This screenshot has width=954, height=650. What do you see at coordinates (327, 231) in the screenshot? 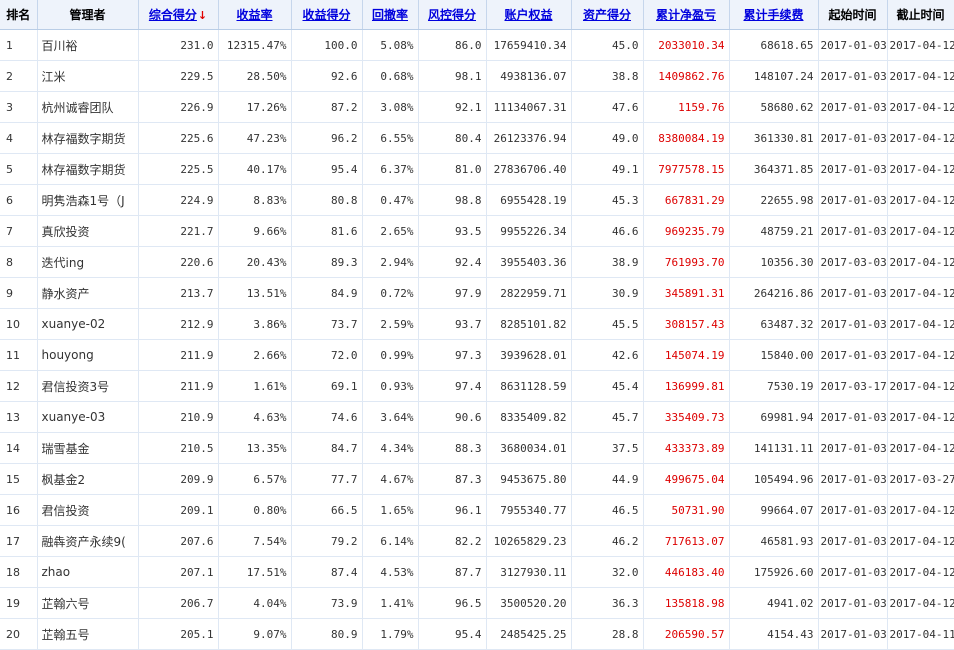
I see `cell-return-score: 81.6` at bounding box center [327, 231].